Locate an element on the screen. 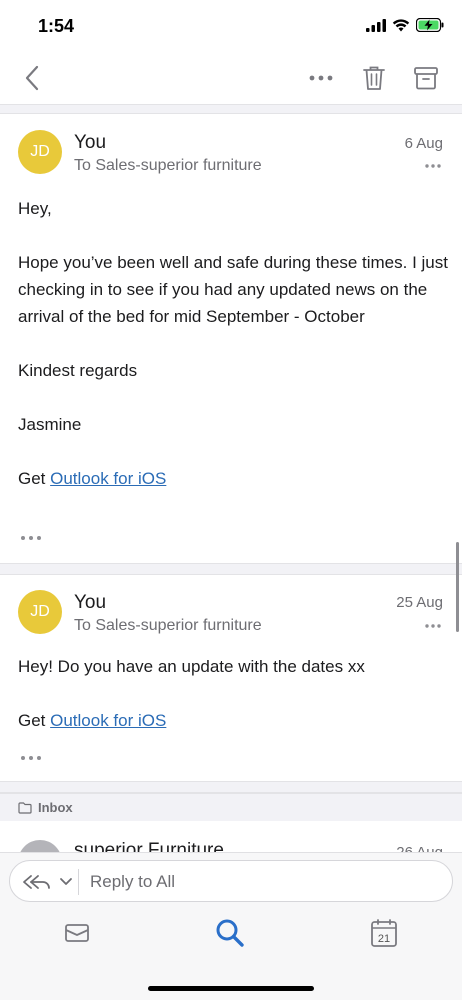 The image size is (462, 1000). wifi-icon is located at coordinates (401, 25).